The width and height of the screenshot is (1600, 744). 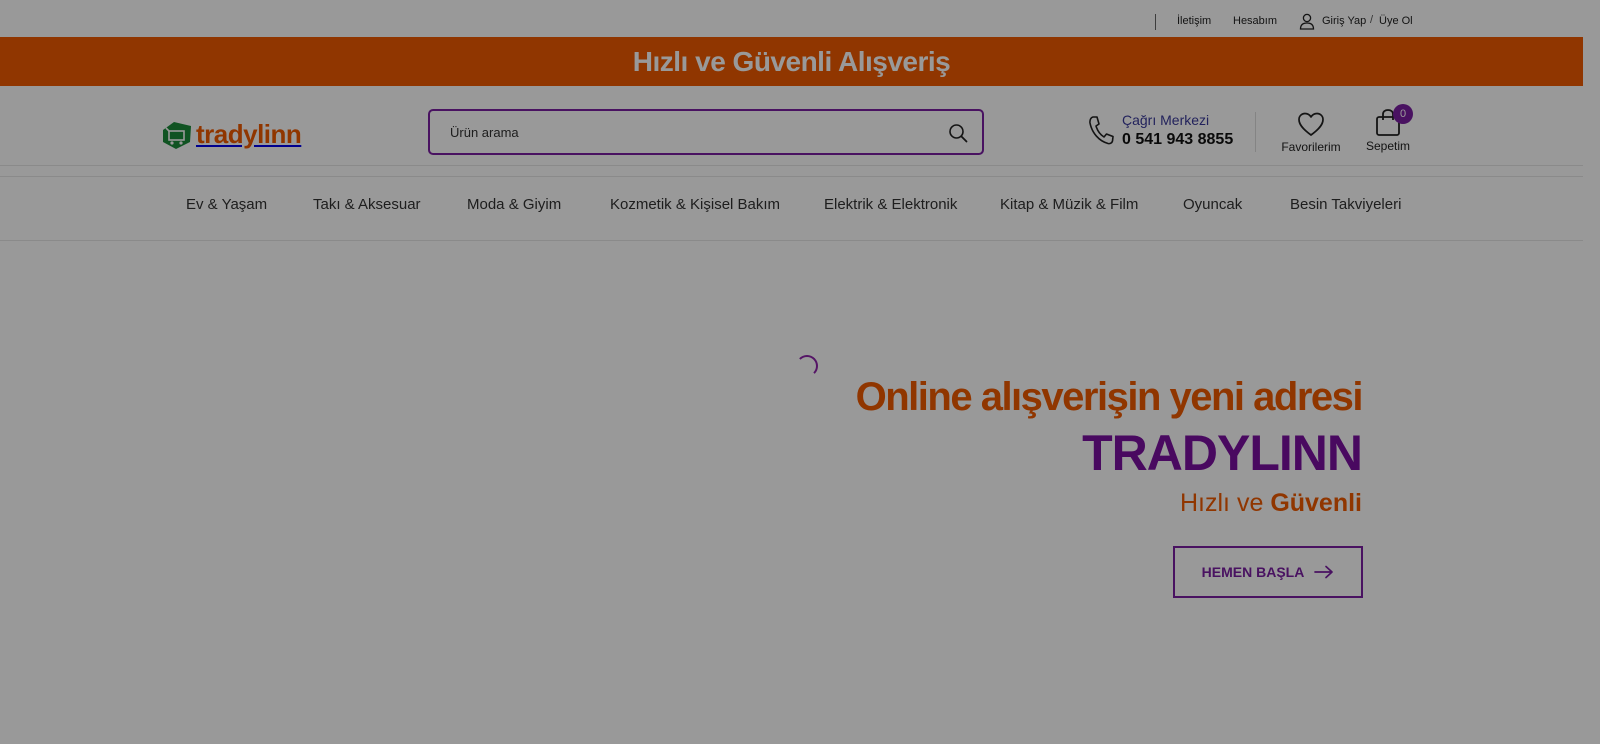 I want to click on call-center-number: 0 541 943 8855, so click(x=1177, y=140).